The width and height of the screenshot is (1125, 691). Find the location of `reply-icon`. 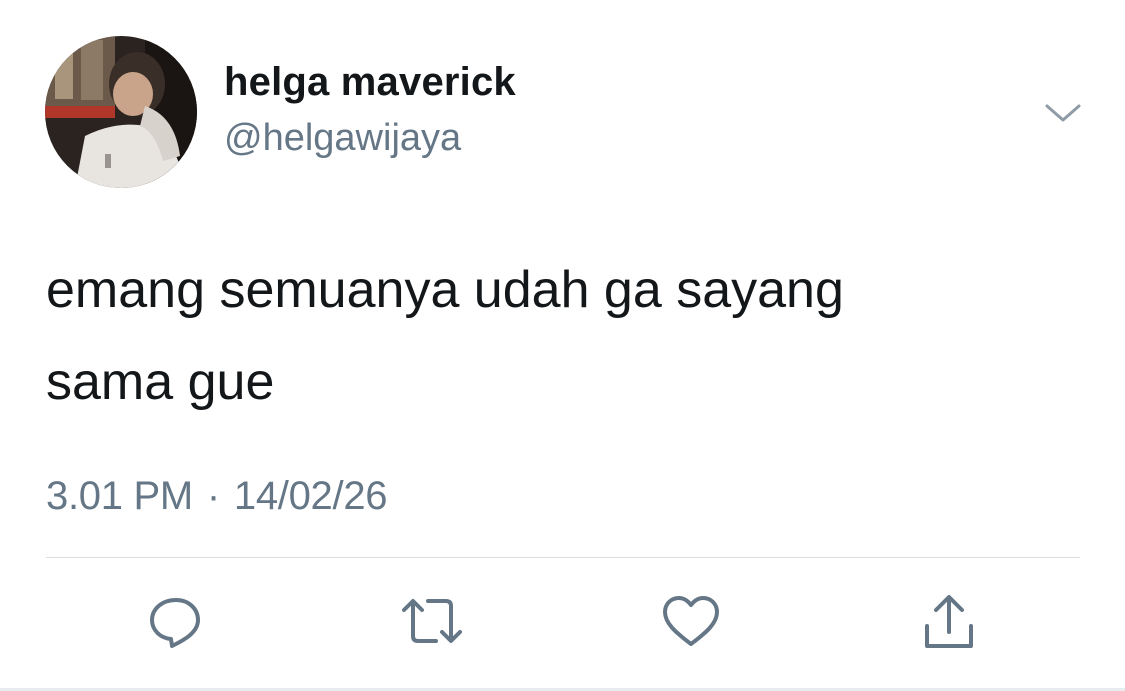

reply-icon is located at coordinates (176, 622).